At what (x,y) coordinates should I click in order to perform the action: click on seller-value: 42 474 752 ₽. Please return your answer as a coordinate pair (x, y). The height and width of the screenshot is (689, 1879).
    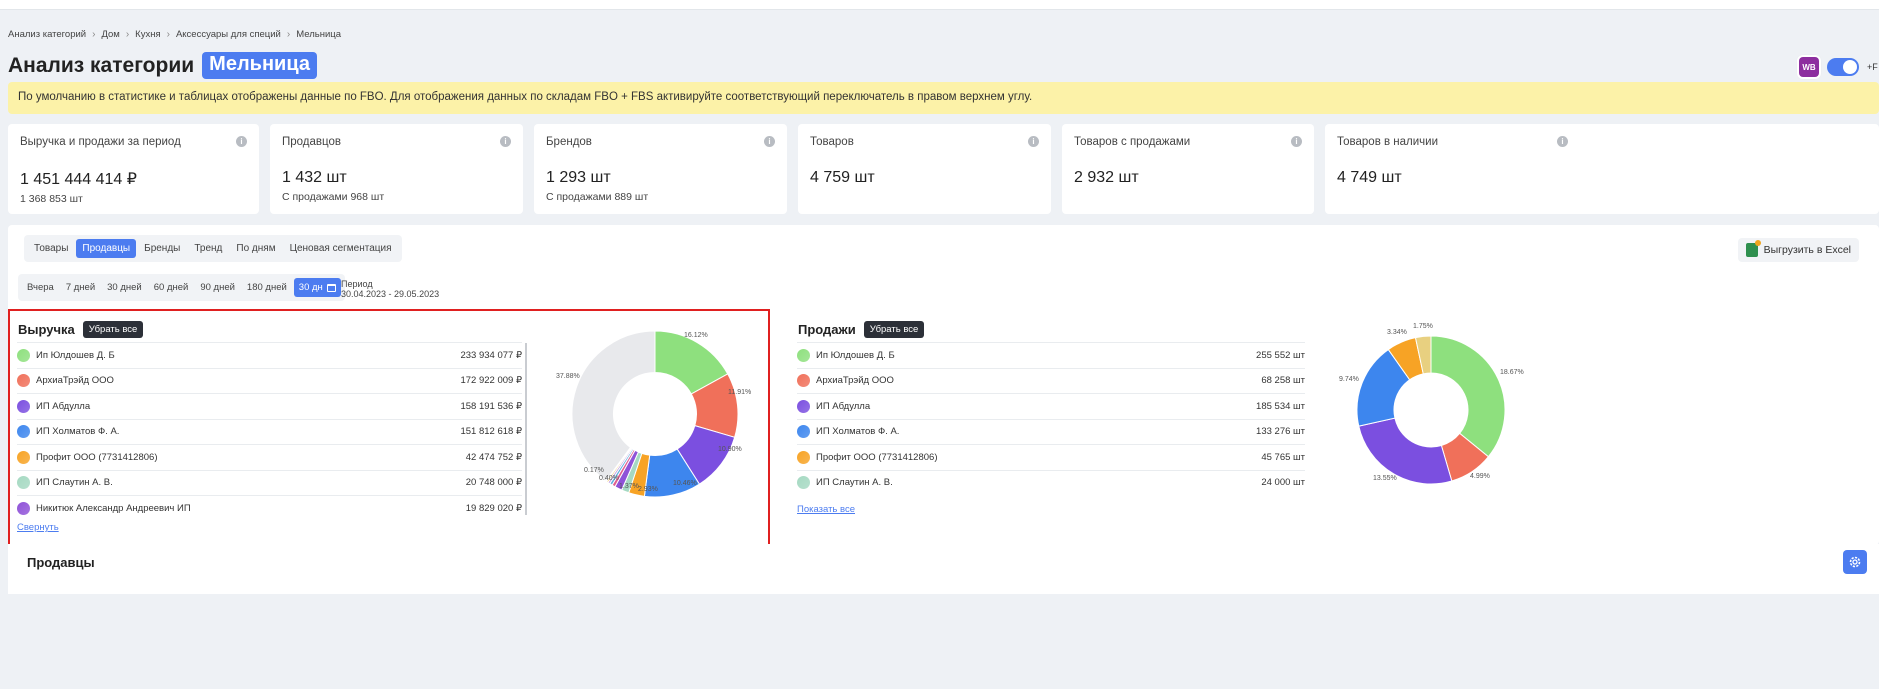
    Looking at the image, I should click on (493, 457).